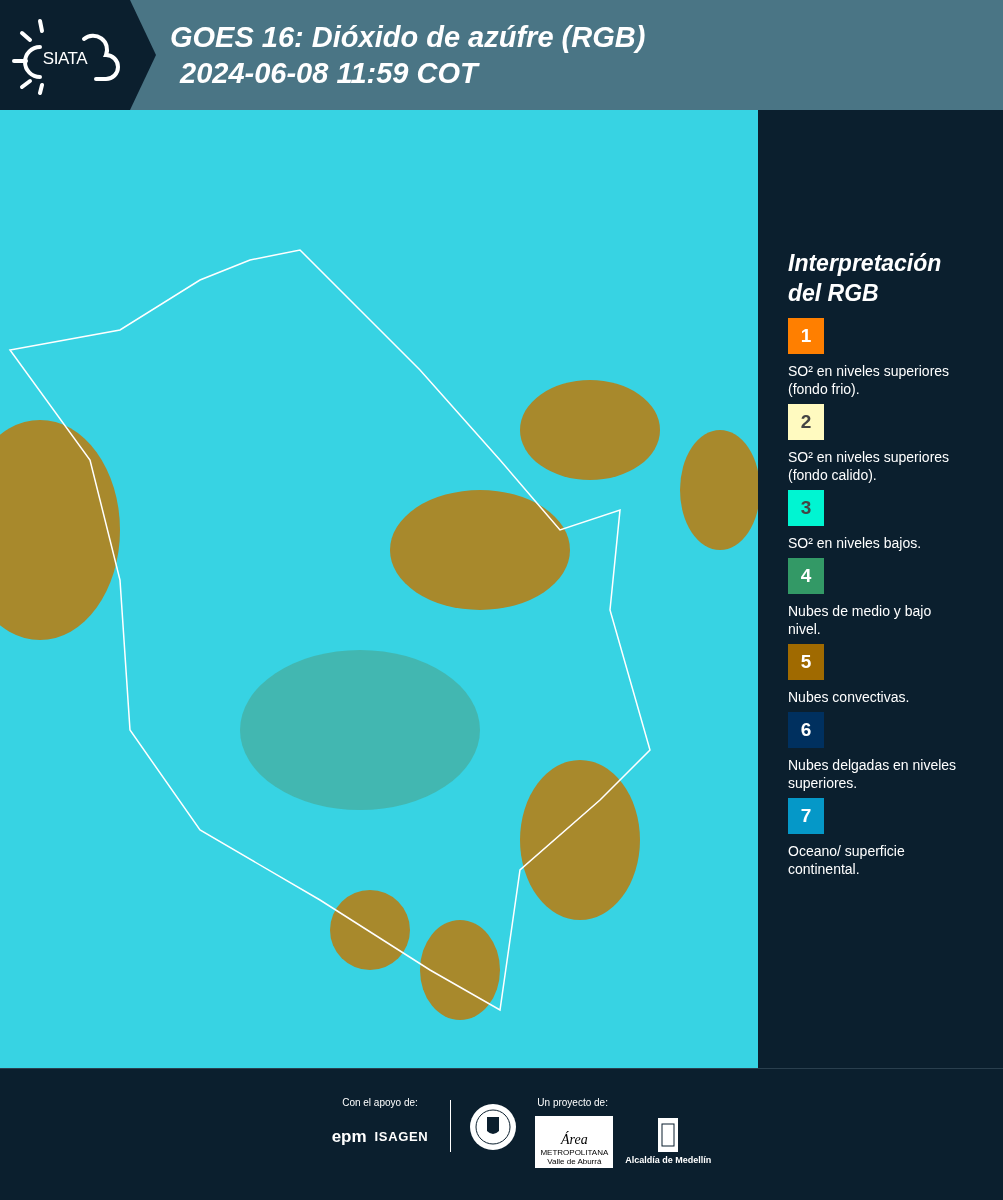 This screenshot has height=1200, width=1003. Describe the element at coordinates (860, 620) in the screenshot. I see `legend-label: Nubes de medio y bajo nivel.` at that location.